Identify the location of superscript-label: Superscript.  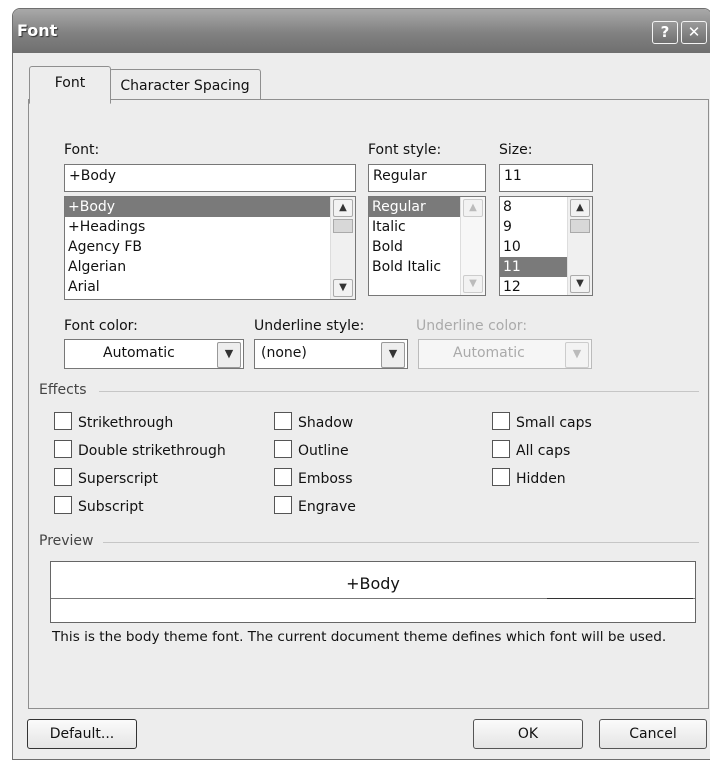
(118, 479).